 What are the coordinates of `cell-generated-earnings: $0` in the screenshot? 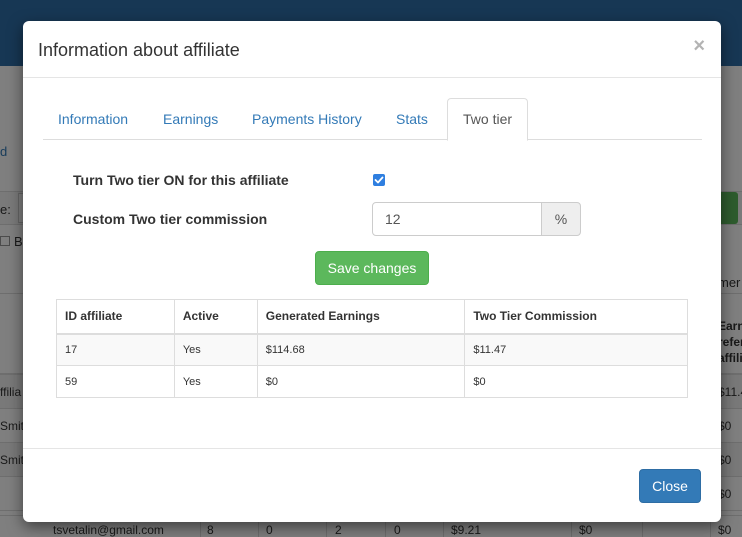 It's located at (361, 381).